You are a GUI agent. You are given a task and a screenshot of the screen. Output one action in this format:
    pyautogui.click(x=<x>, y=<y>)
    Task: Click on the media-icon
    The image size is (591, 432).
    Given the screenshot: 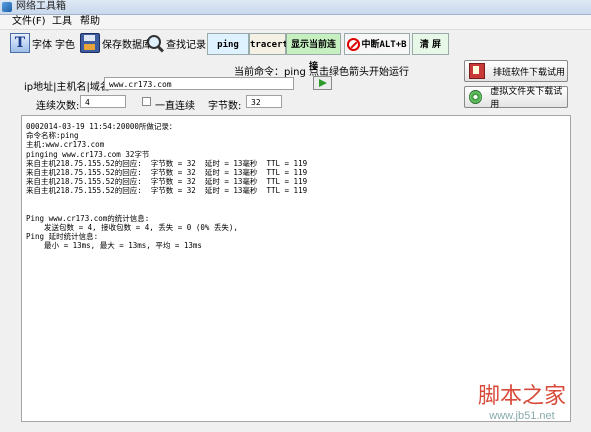 What is the action you would take?
    pyautogui.click(x=477, y=71)
    